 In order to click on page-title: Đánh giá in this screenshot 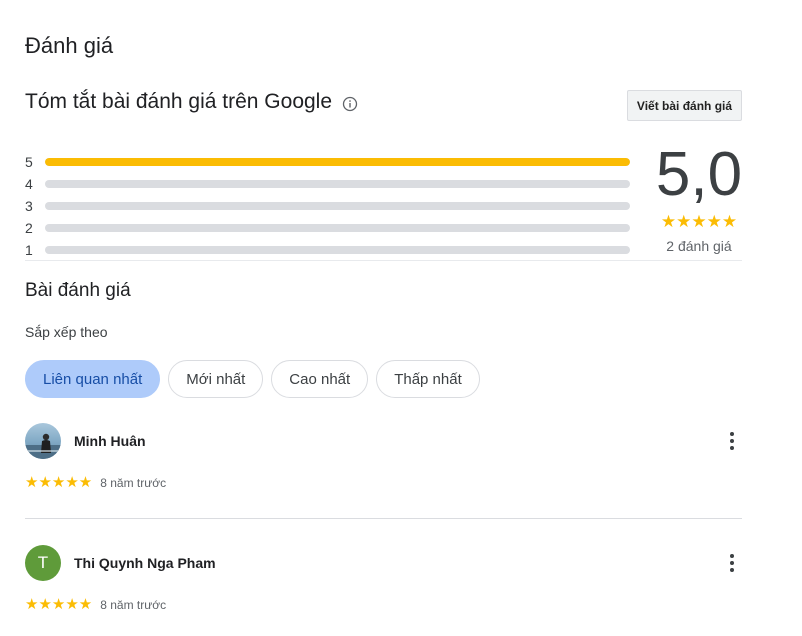, I will do `click(69, 45)`.